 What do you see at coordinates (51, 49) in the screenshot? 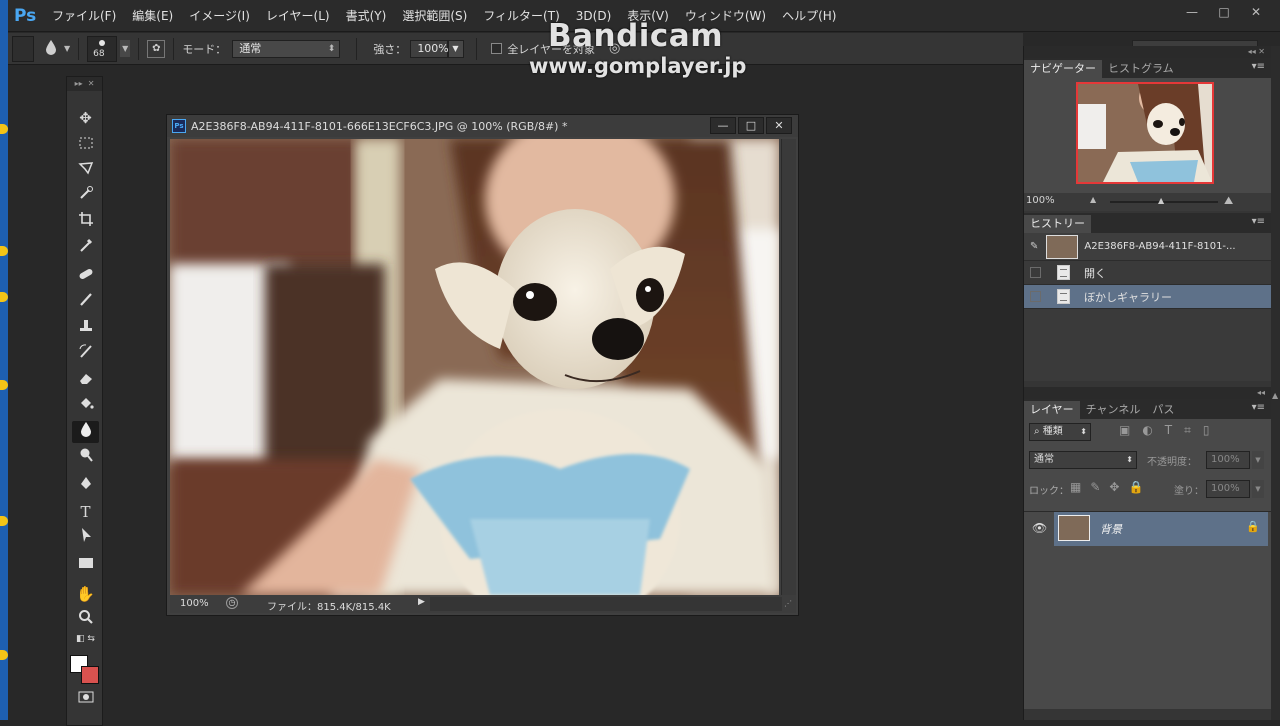
I see `blur-tool-preset-icon` at bounding box center [51, 49].